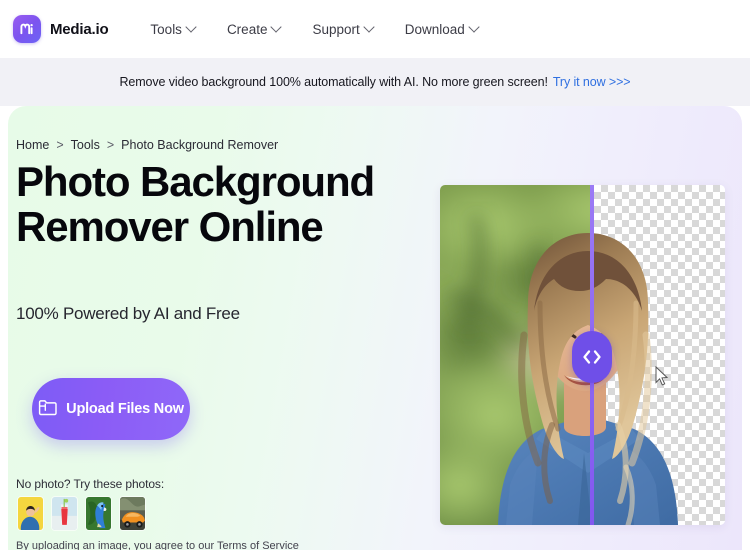 The width and height of the screenshot is (750, 550). What do you see at coordinates (434, 29) in the screenshot?
I see `nav-item-label: Download` at bounding box center [434, 29].